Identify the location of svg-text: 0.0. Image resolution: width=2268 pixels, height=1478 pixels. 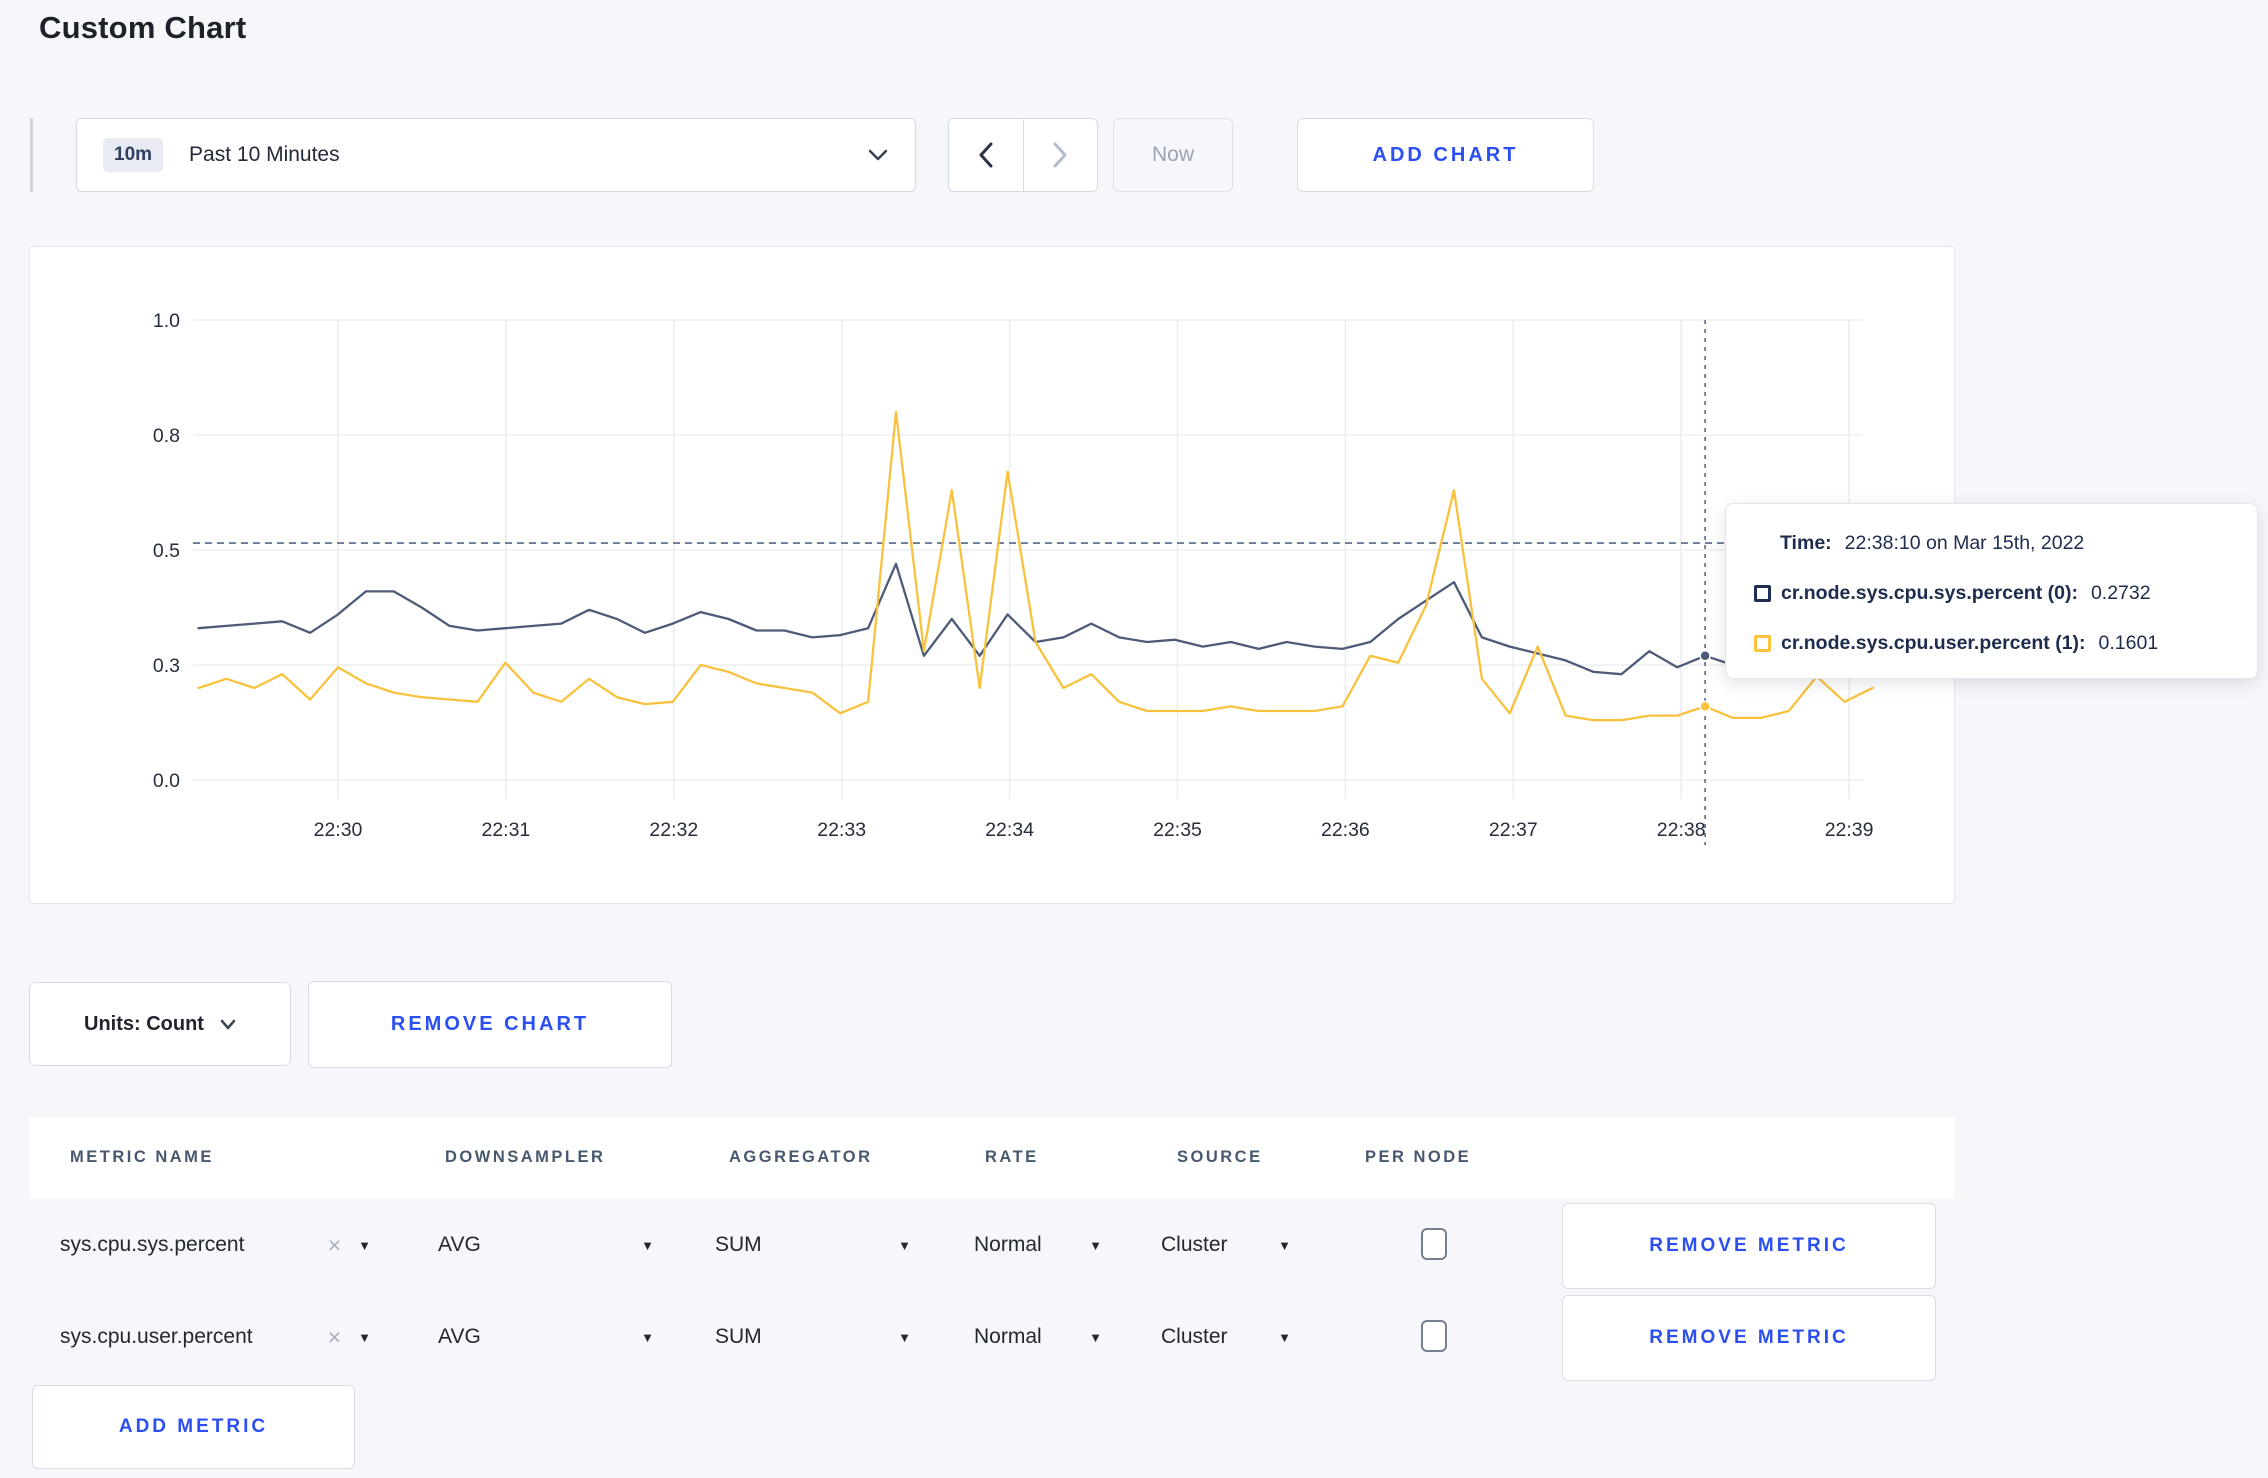
(166, 781).